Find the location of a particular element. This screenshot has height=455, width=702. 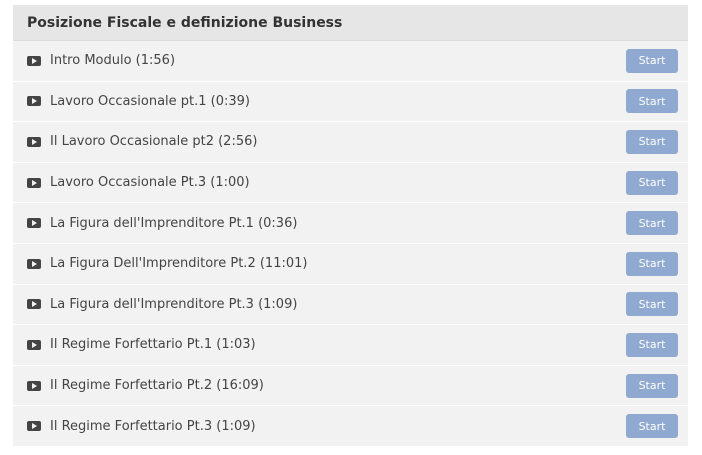

lesson-row: Il Regime Forfettario Pt.2 (16:09) Start is located at coordinates (350, 386).